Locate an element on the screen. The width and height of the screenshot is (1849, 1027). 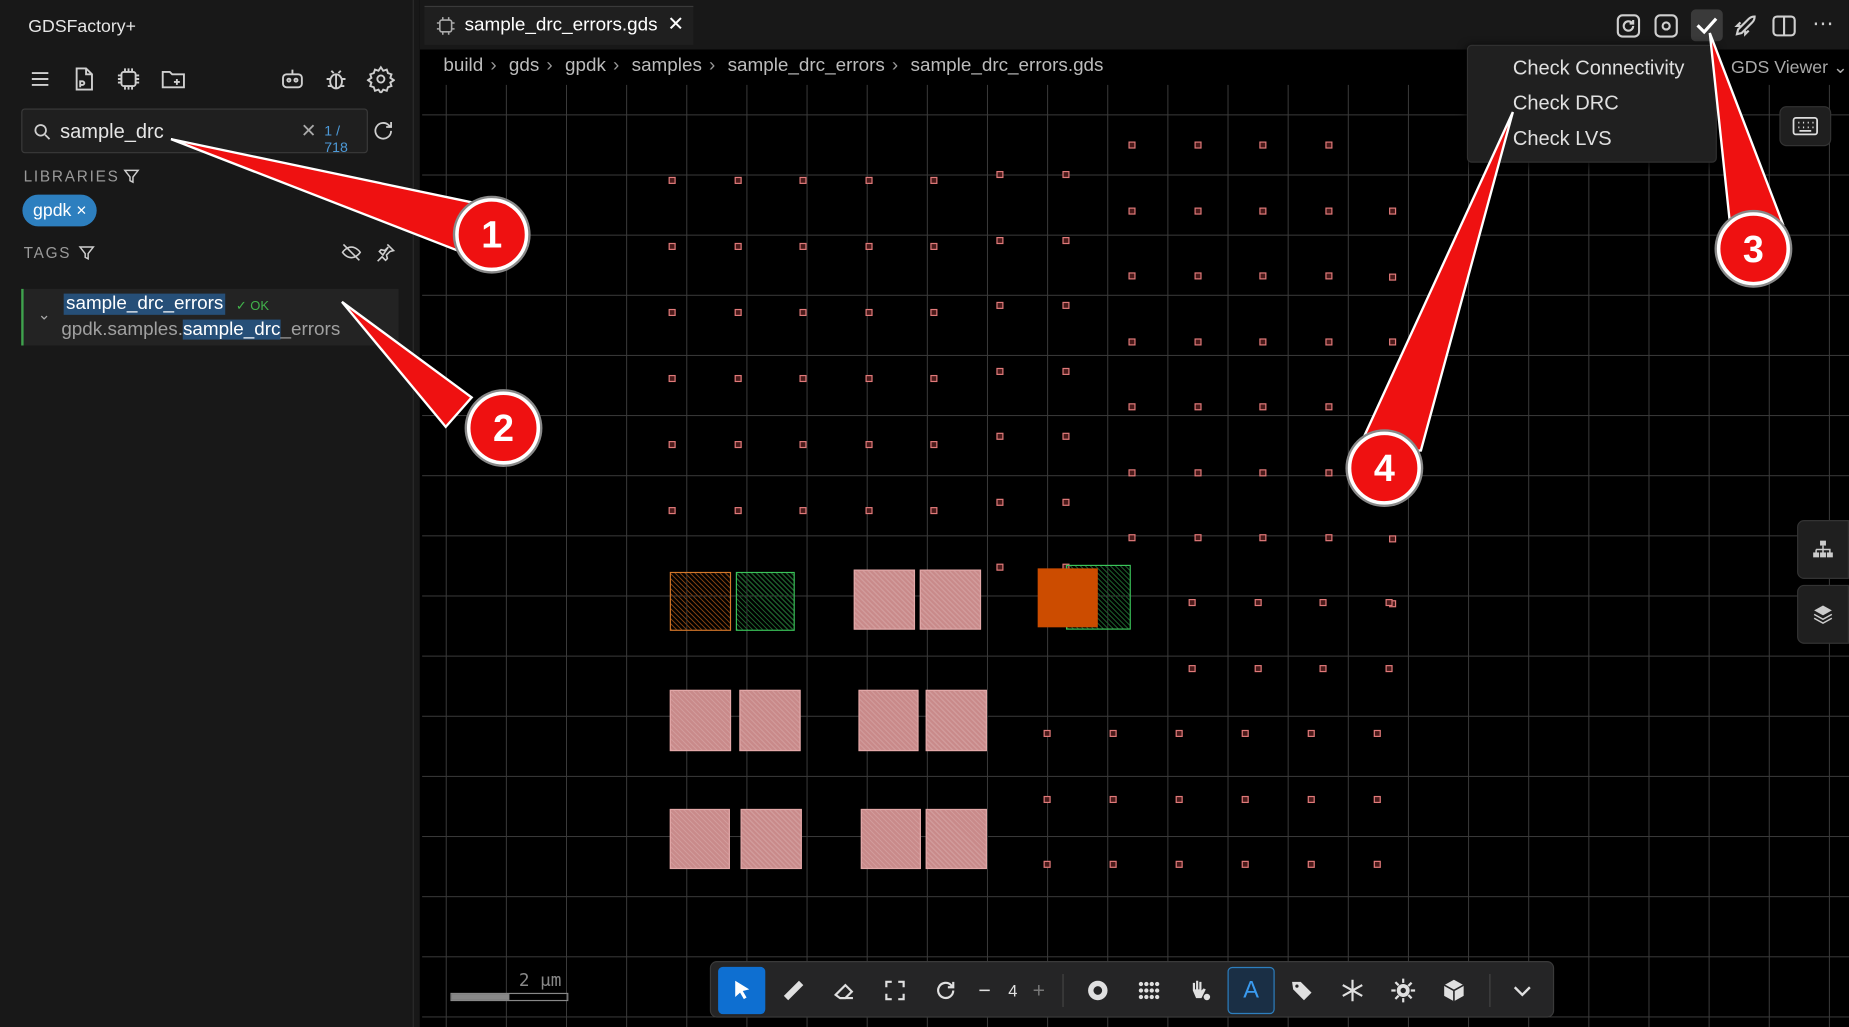
breadcrumb-build: build is located at coordinates (463, 65).